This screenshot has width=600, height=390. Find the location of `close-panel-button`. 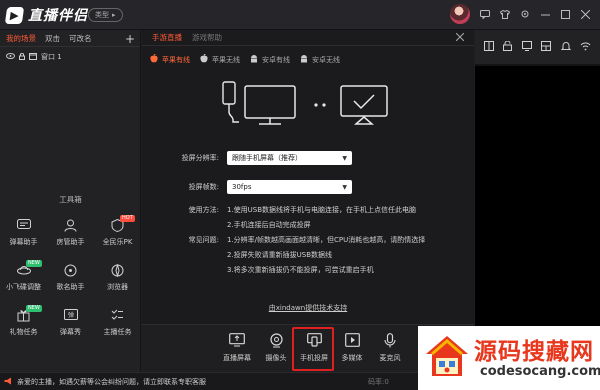

close-panel-button is located at coordinates (460, 37).